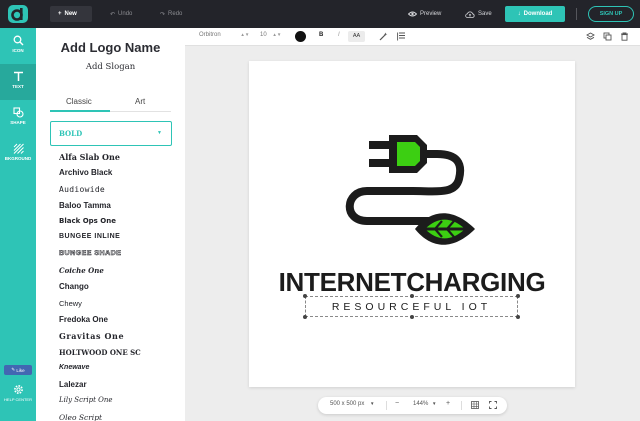  I want to click on selected-font-style: BOLD, so click(71, 133).